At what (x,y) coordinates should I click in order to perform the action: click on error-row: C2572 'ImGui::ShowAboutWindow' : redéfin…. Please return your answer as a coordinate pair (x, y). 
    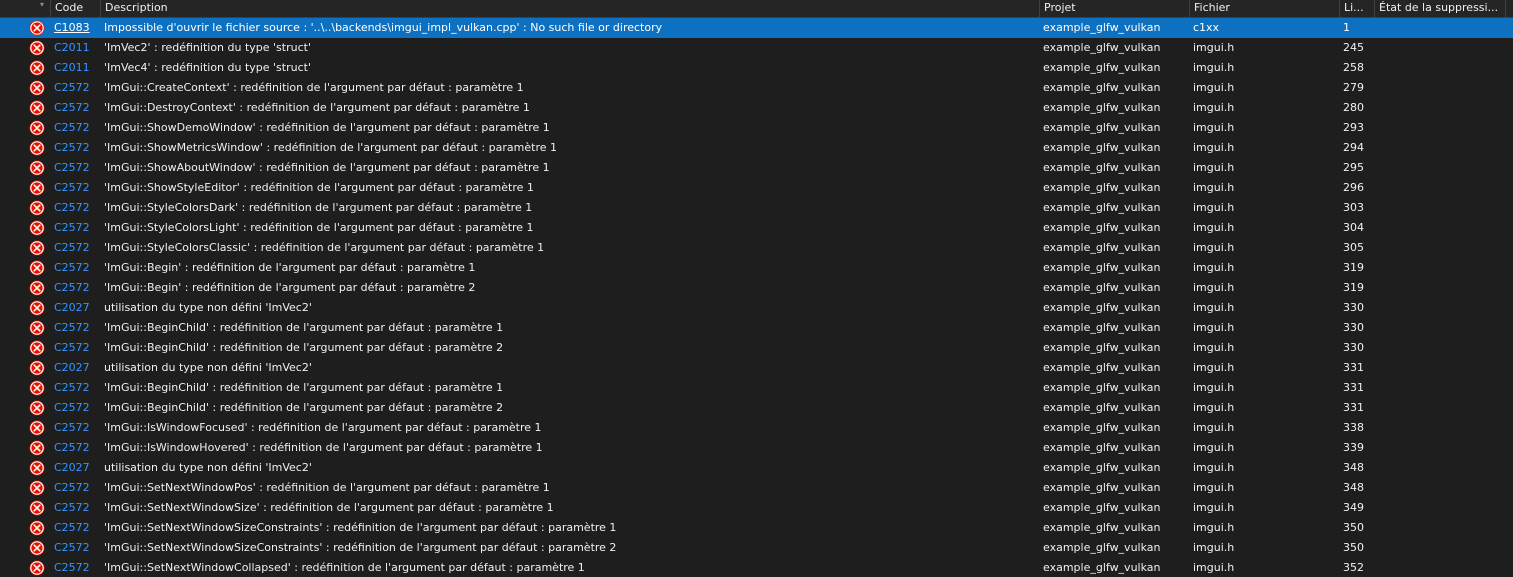
    Looking at the image, I should click on (756, 168).